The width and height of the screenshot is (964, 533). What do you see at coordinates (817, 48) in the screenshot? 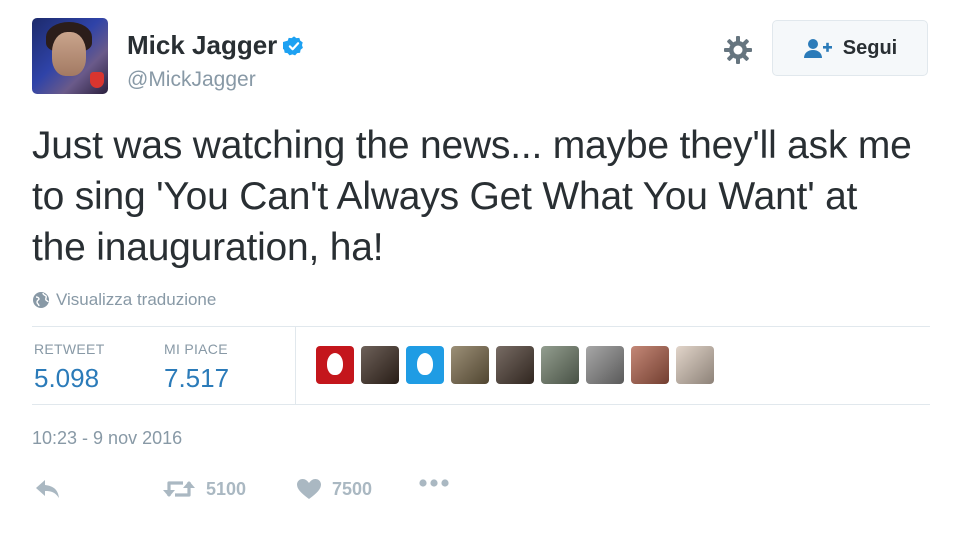
I see `add-user-icon` at bounding box center [817, 48].